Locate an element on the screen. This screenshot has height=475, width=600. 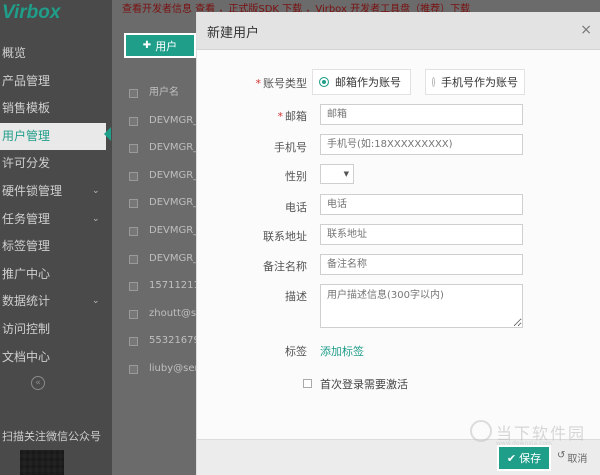
select-all-checkbox is located at coordinates (133, 93).